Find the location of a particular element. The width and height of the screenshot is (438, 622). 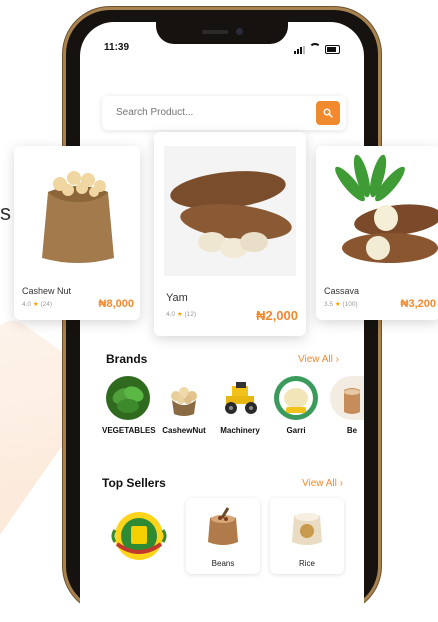

product-card-yam: Yam 4.0 ★ (12) ₦2,000 is located at coordinates (230, 234).